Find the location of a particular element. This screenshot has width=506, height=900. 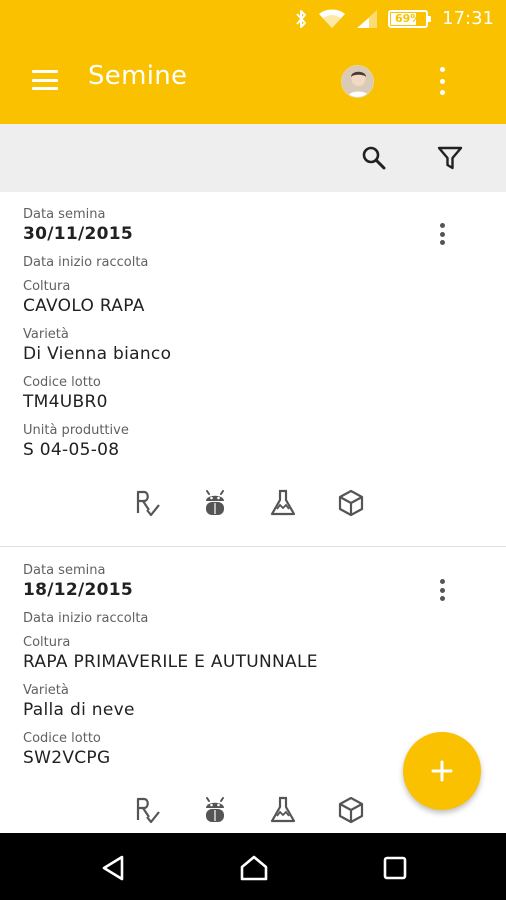

battery-icon: 69% is located at coordinates (410, 18).